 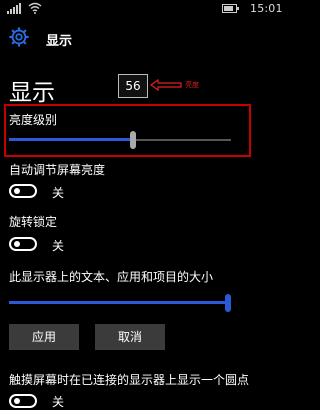 What do you see at coordinates (58, 193) in the screenshot?
I see `auto-brightness-state: 关` at bounding box center [58, 193].